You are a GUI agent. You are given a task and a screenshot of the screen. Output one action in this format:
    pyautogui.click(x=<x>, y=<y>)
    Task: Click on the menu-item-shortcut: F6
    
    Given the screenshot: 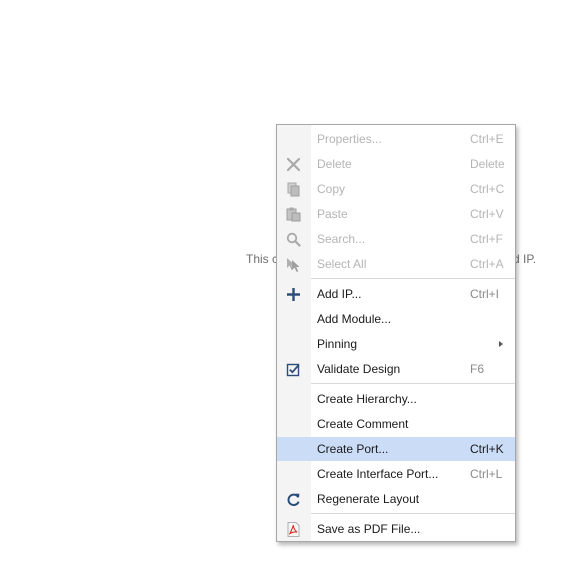 What is the action you would take?
    pyautogui.click(x=477, y=369)
    